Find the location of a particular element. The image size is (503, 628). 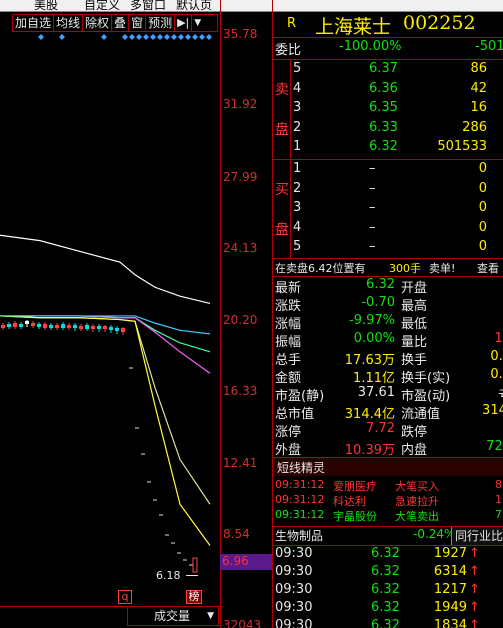

menu-multi-window: 多窗口 is located at coordinates (148, 5).